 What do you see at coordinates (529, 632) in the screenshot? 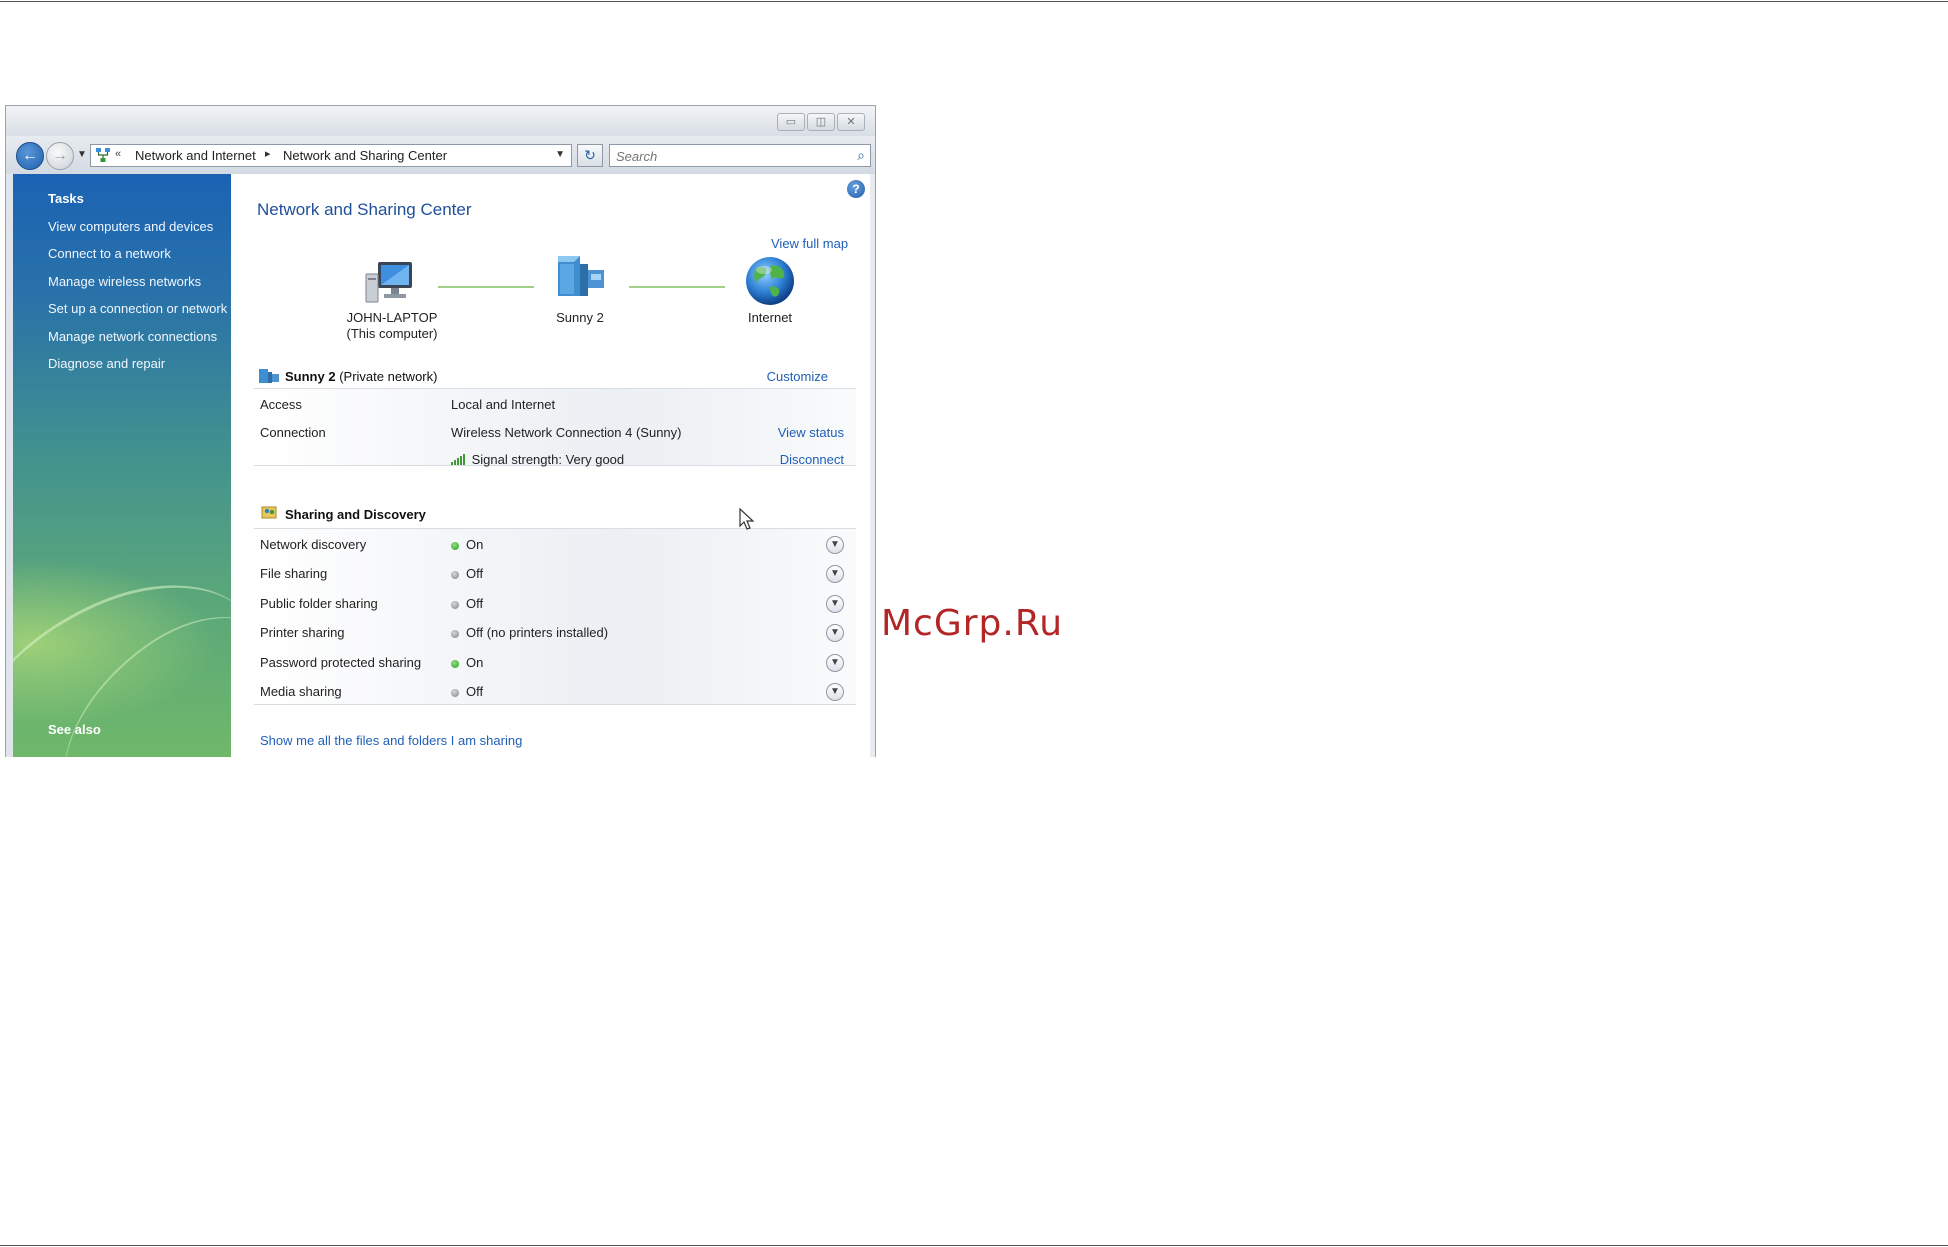
I see `printer-sharing-status: Off (no printers installed)` at bounding box center [529, 632].